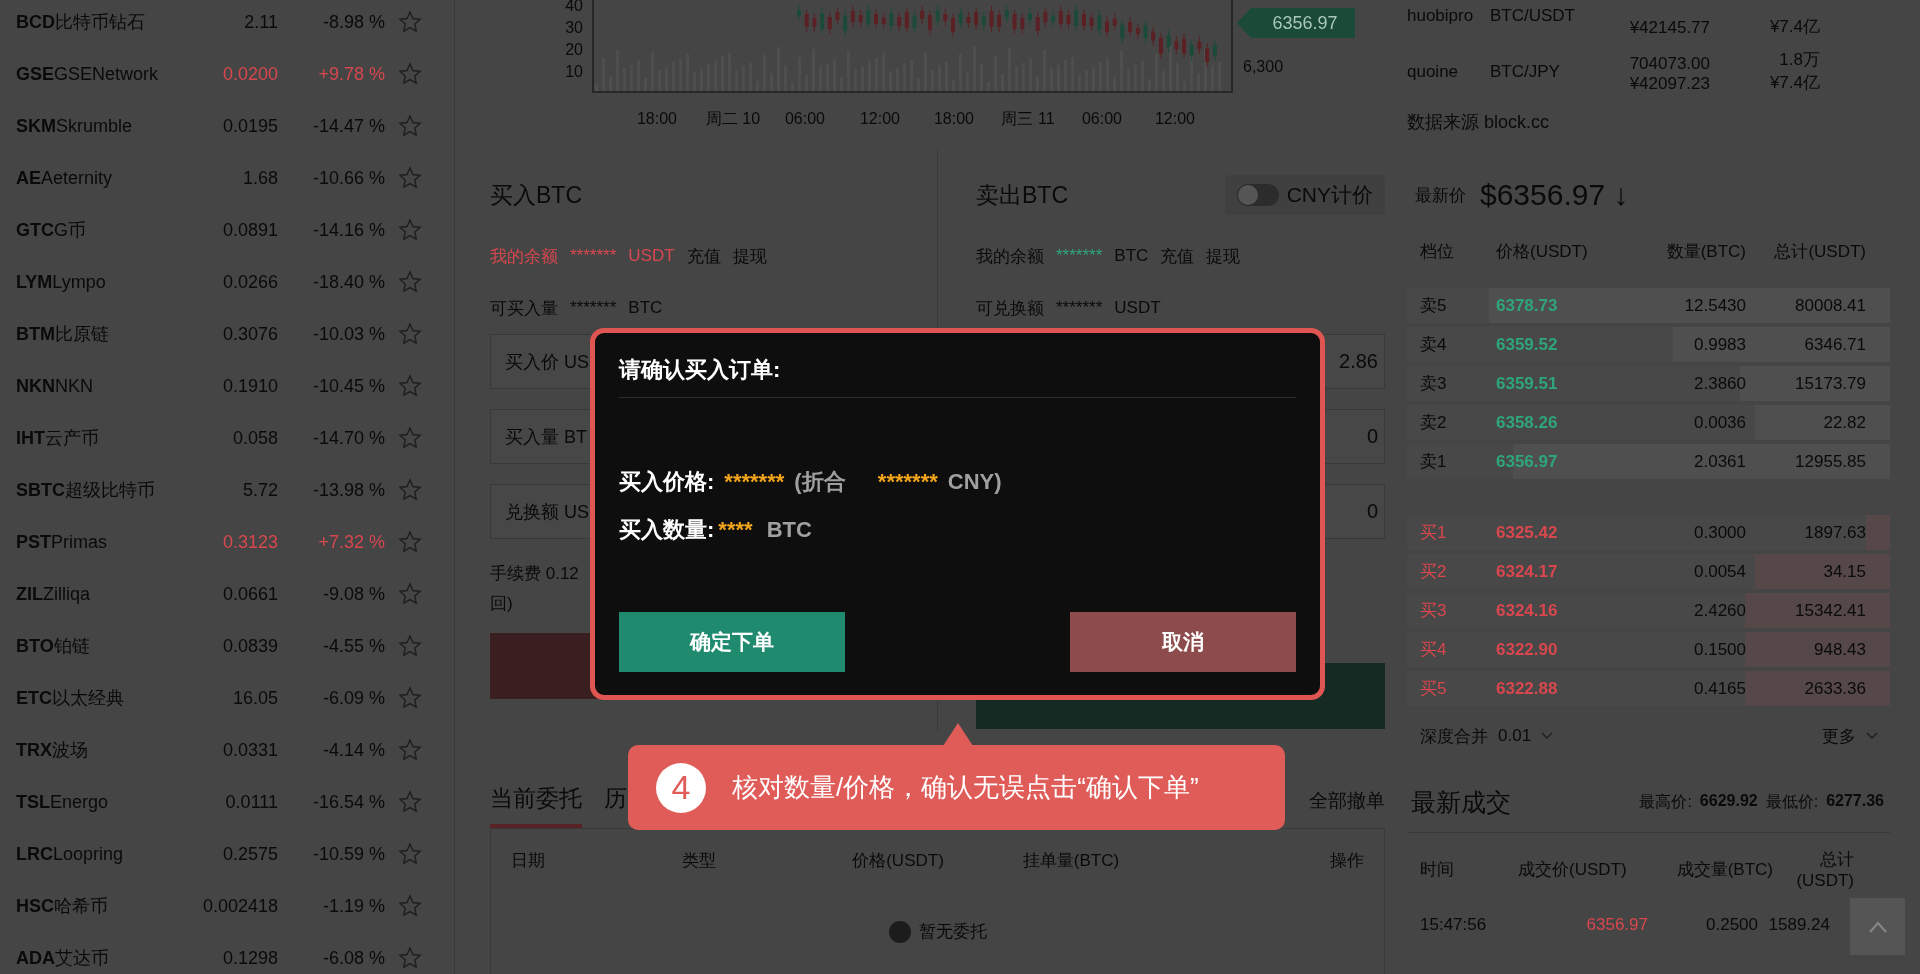 This screenshot has height=974, width=1920. I want to click on pair-name: BTC/JPY, so click(1525, 72).